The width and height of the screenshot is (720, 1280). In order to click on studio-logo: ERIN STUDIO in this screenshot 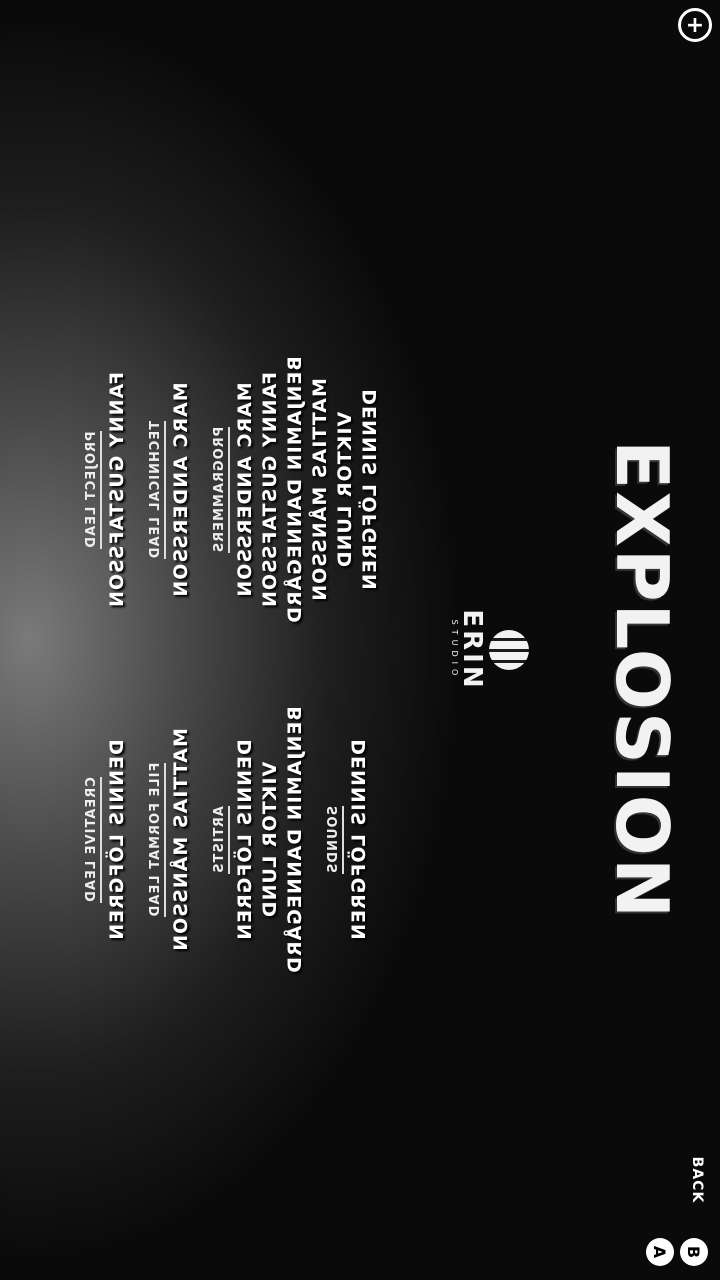, I will do `click(489, 650)`.